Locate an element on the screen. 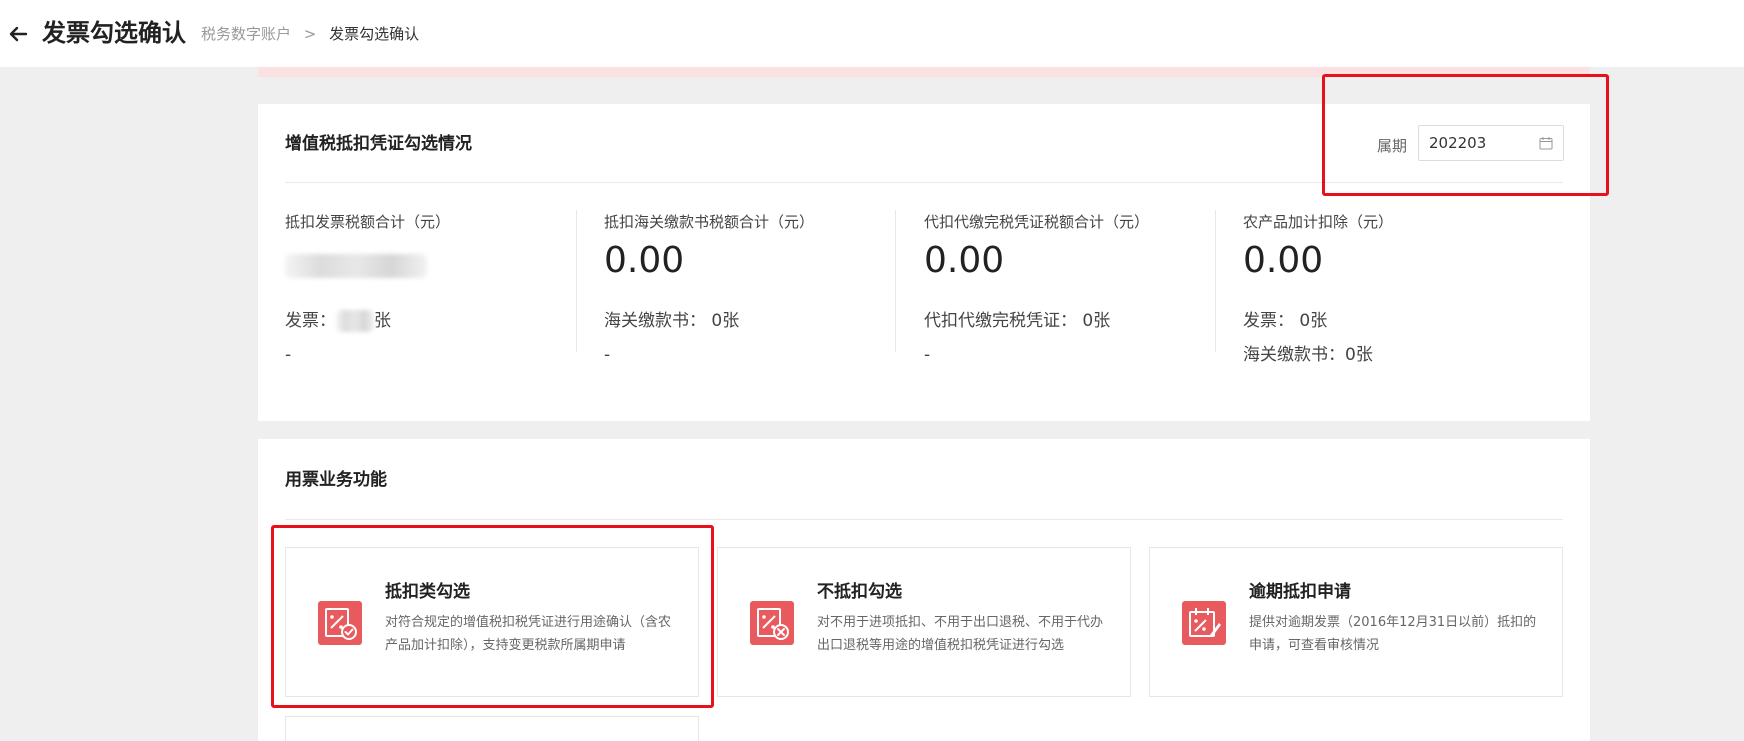 The image size is (1744, 741). stat-label: 抵扣发票税额合计（元） is located at coordinates (368, 222).